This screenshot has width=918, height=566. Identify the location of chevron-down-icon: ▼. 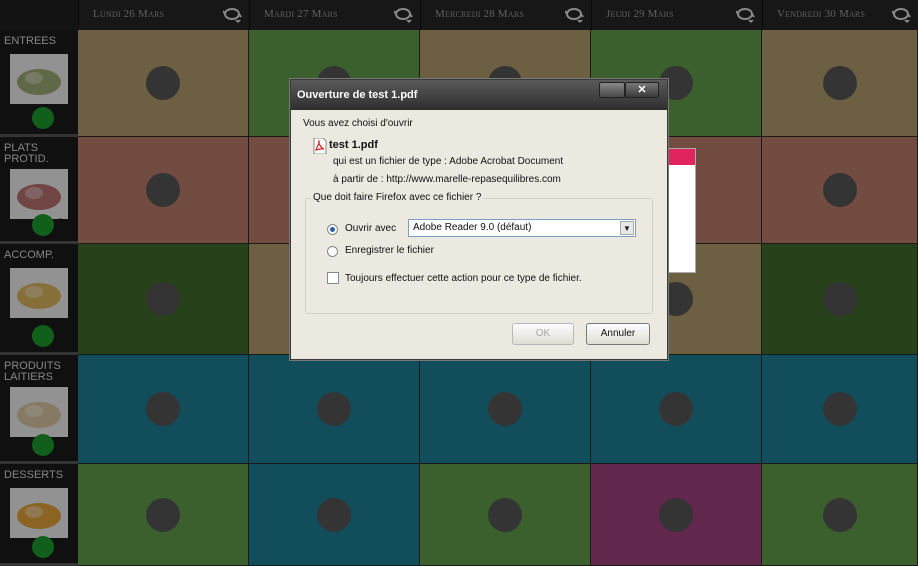
(627, 228).